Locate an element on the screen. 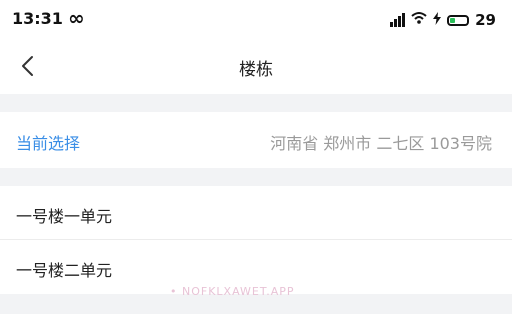 Image resolution: width=512 pixels, height=314 pixels. list-item-label: 一号楼一单元 is located at coordinates (64, 216).